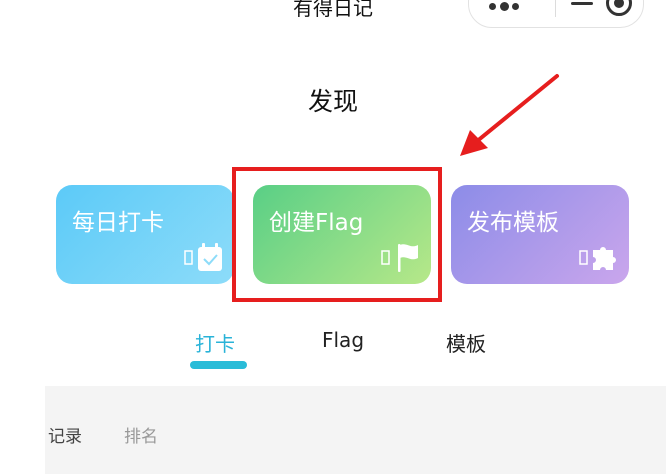  Describe the element at coordinates (65, 434) in the screenshot. I see `subtab-record: 记录` at that location.